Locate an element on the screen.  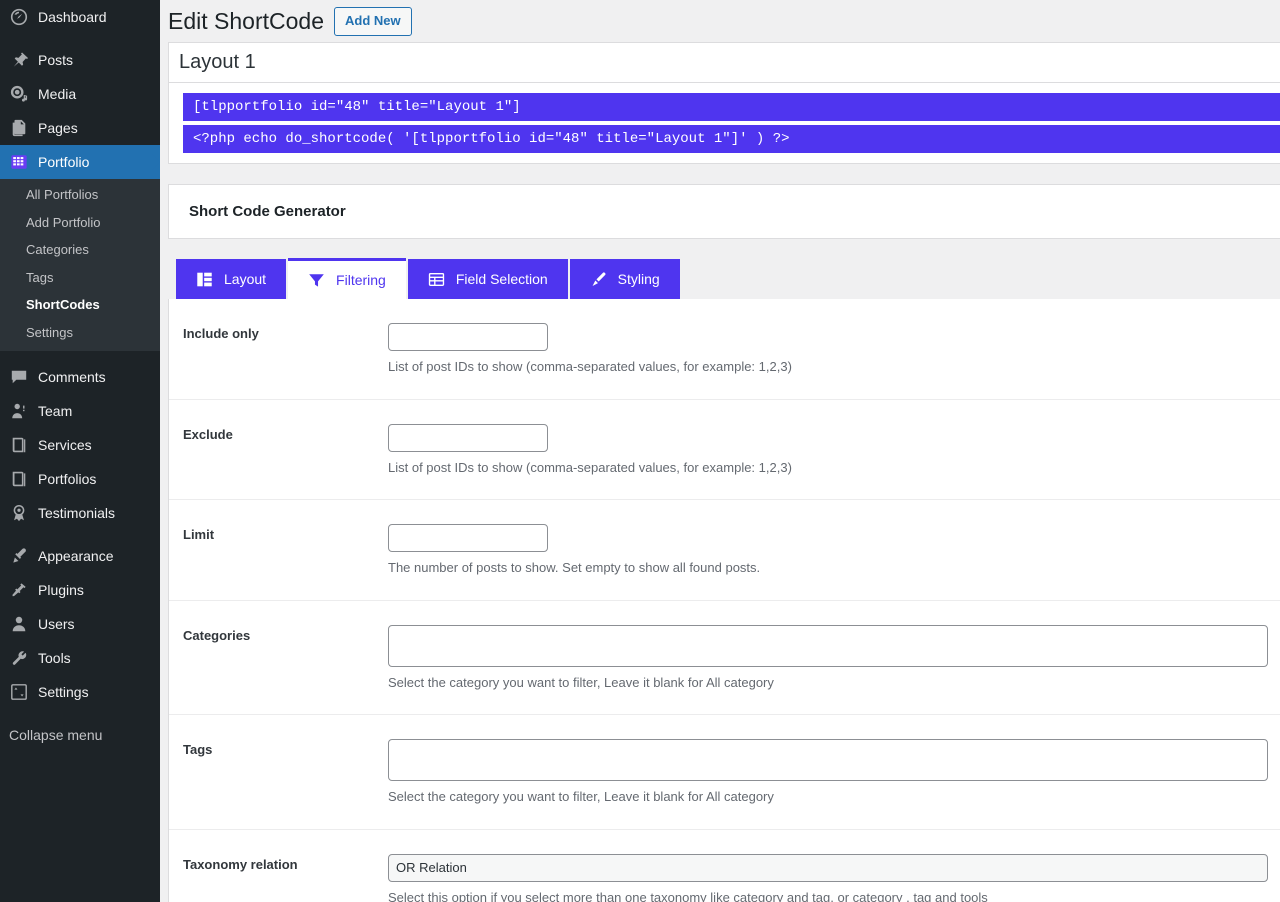
sidebar-item-label: Settings is located at coordinates (63, 691).